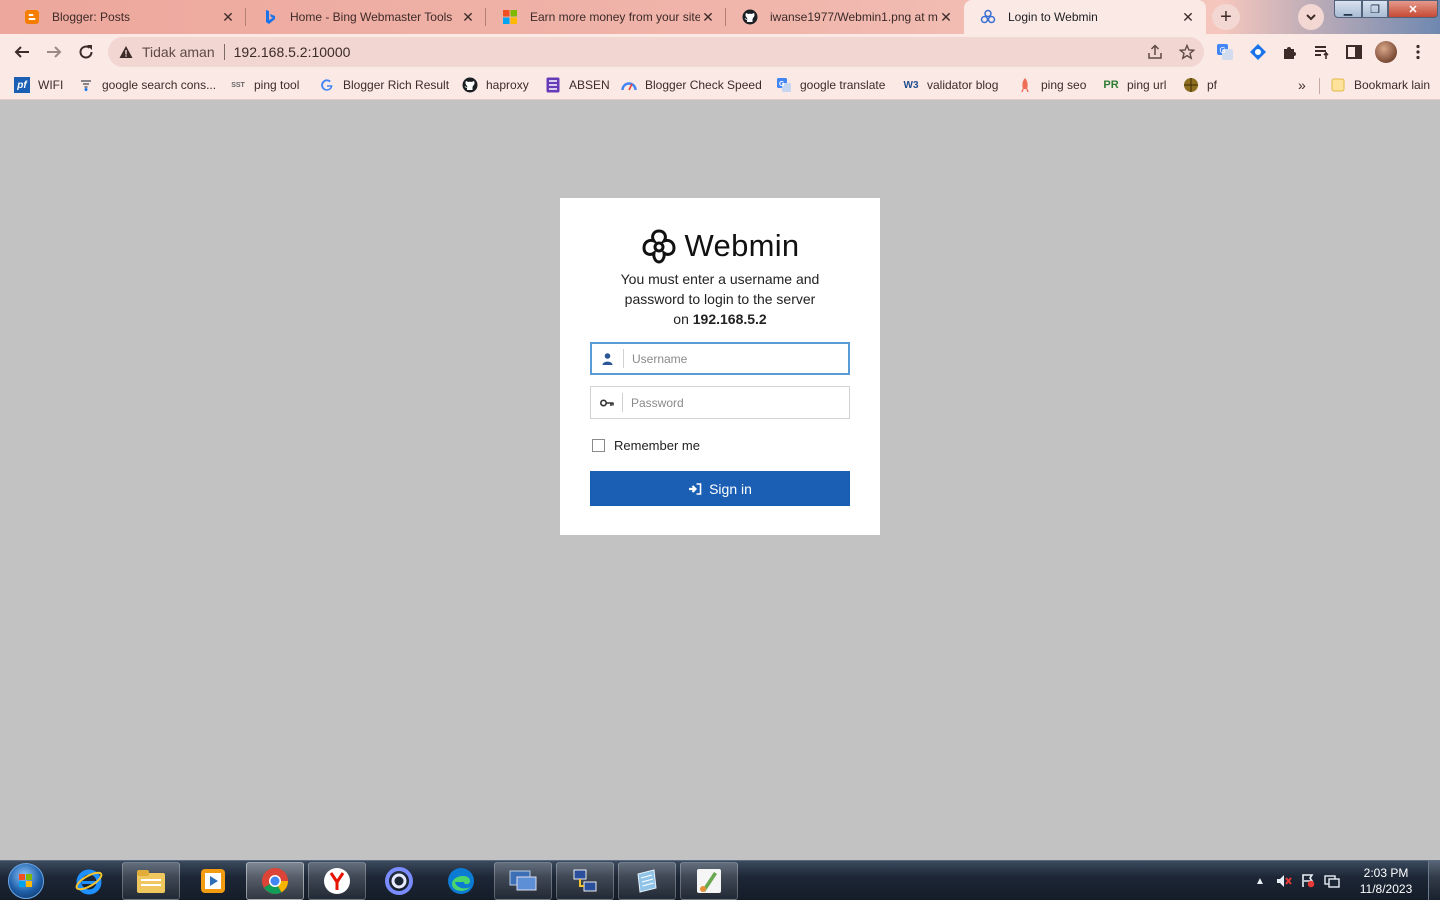 The height and width of the screenshot is (900, 1440). What do you see at coordinates (1386, 881) in the screenshot?
I see `system-clock: 2:03 PM 11/8/2023` at bounding box center [1386, 881].